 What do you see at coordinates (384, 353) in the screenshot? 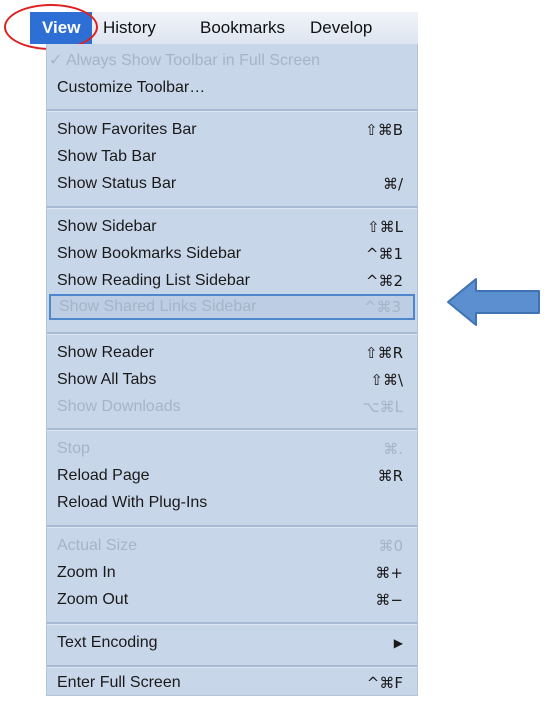
I see `shortcut: ⇧⌘R` at bounding box center [384, 353].